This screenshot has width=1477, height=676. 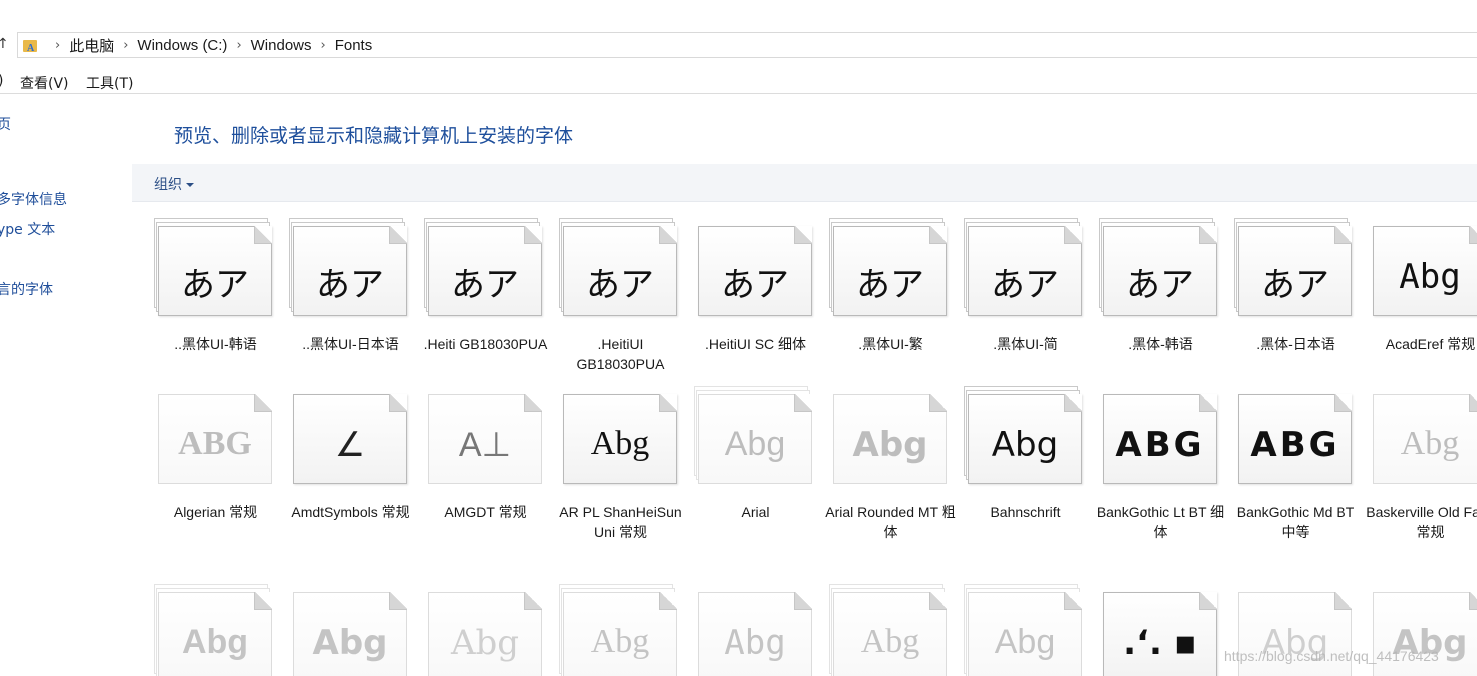 I want to click on left-link-home: 页, so click(x=5, y=124).